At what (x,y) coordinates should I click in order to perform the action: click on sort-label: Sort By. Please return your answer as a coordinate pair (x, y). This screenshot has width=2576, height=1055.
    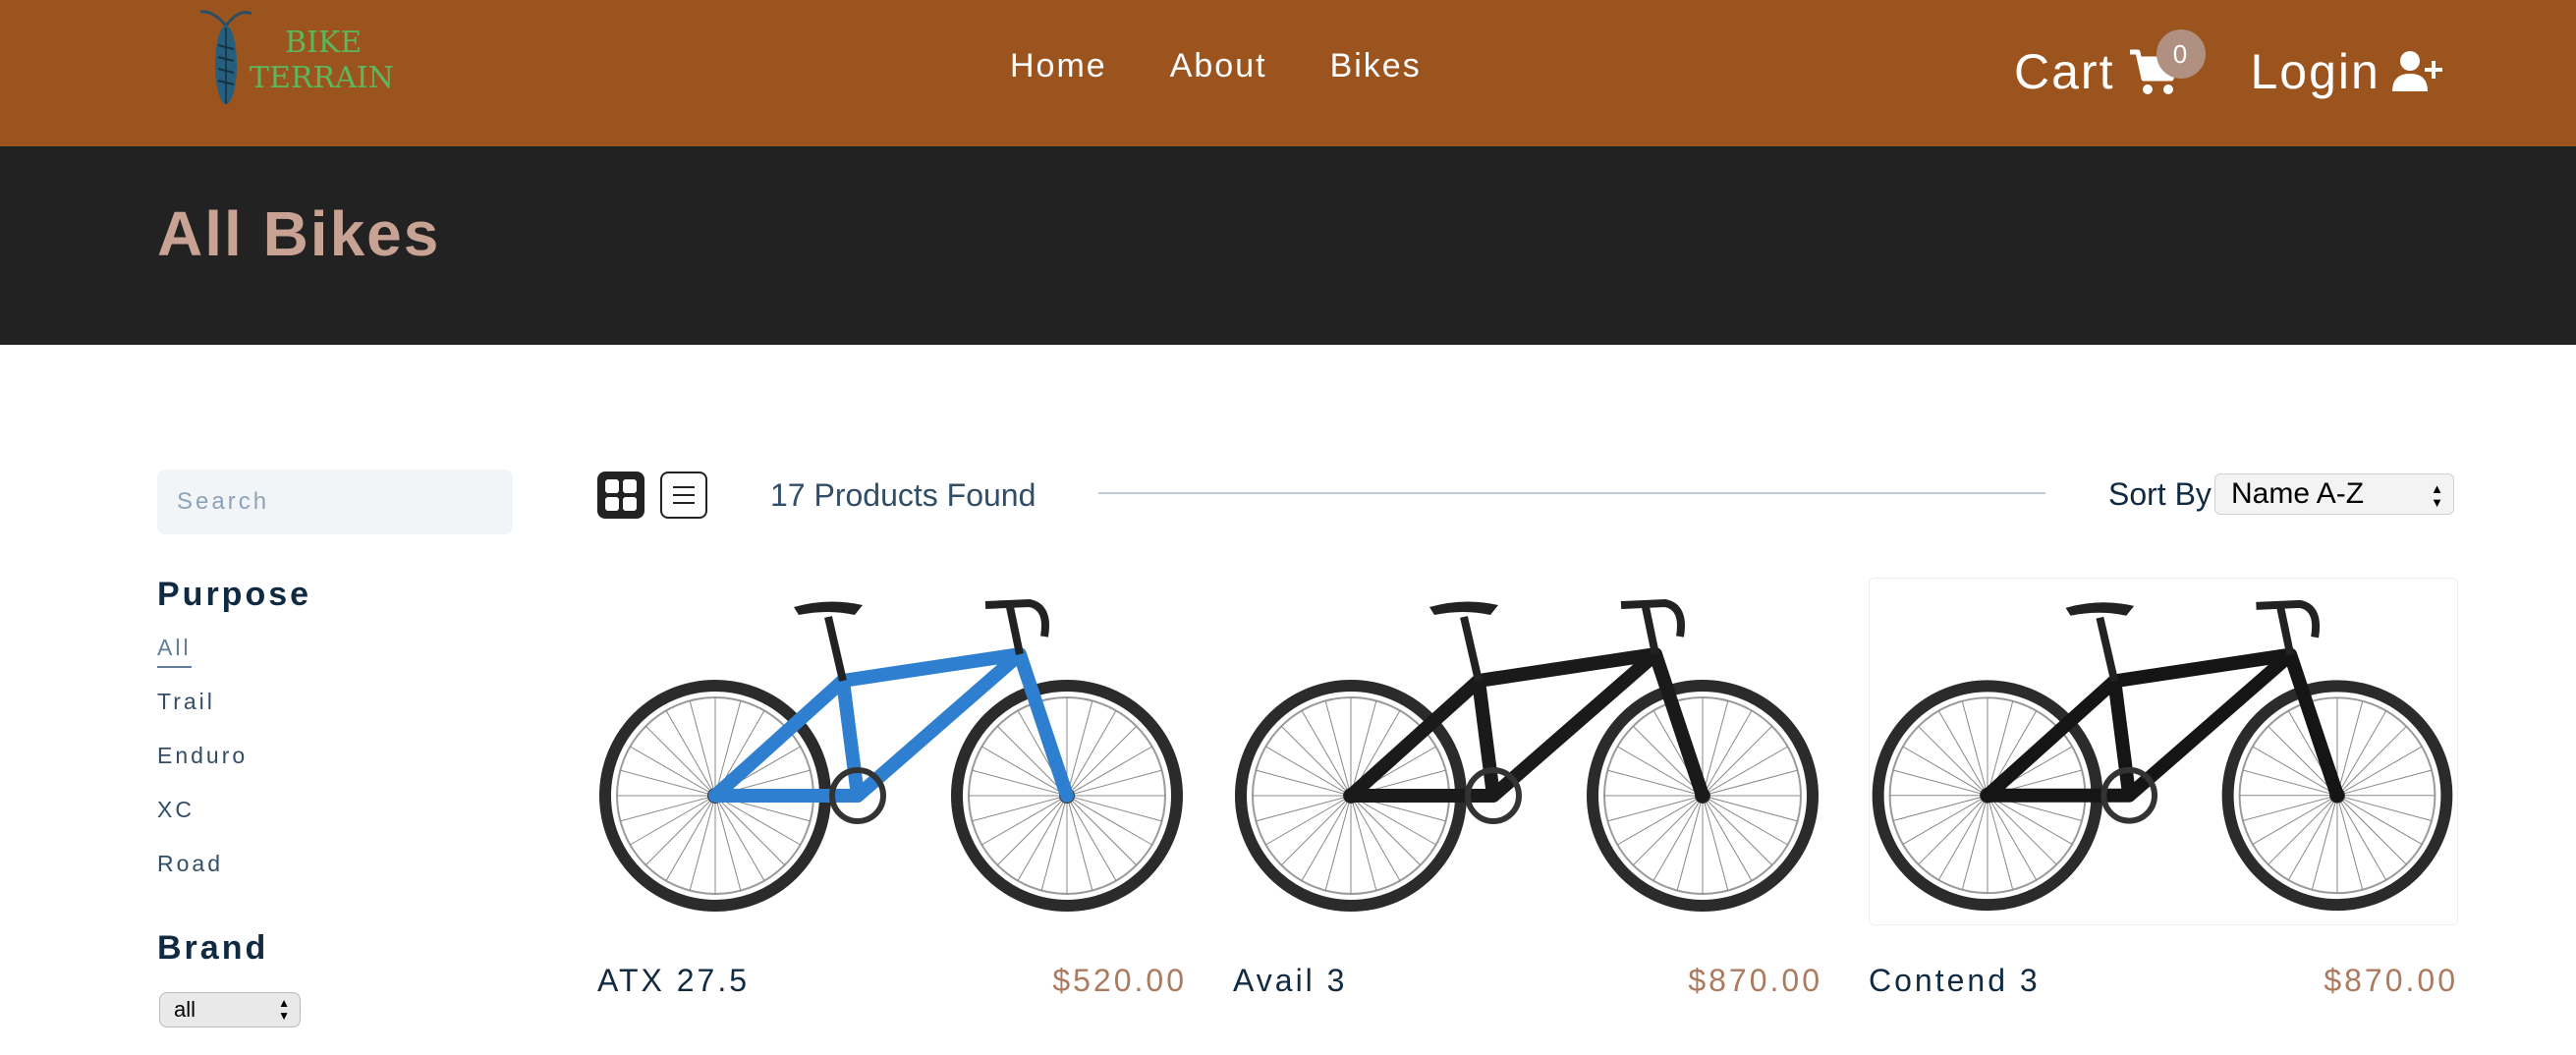
    Looking at the image, I should click on (2160, 494).